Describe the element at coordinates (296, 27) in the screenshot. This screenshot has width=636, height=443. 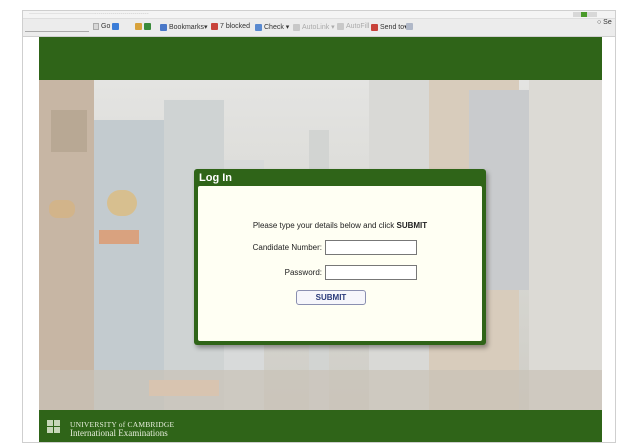
I see `autolink-icon` at that location.